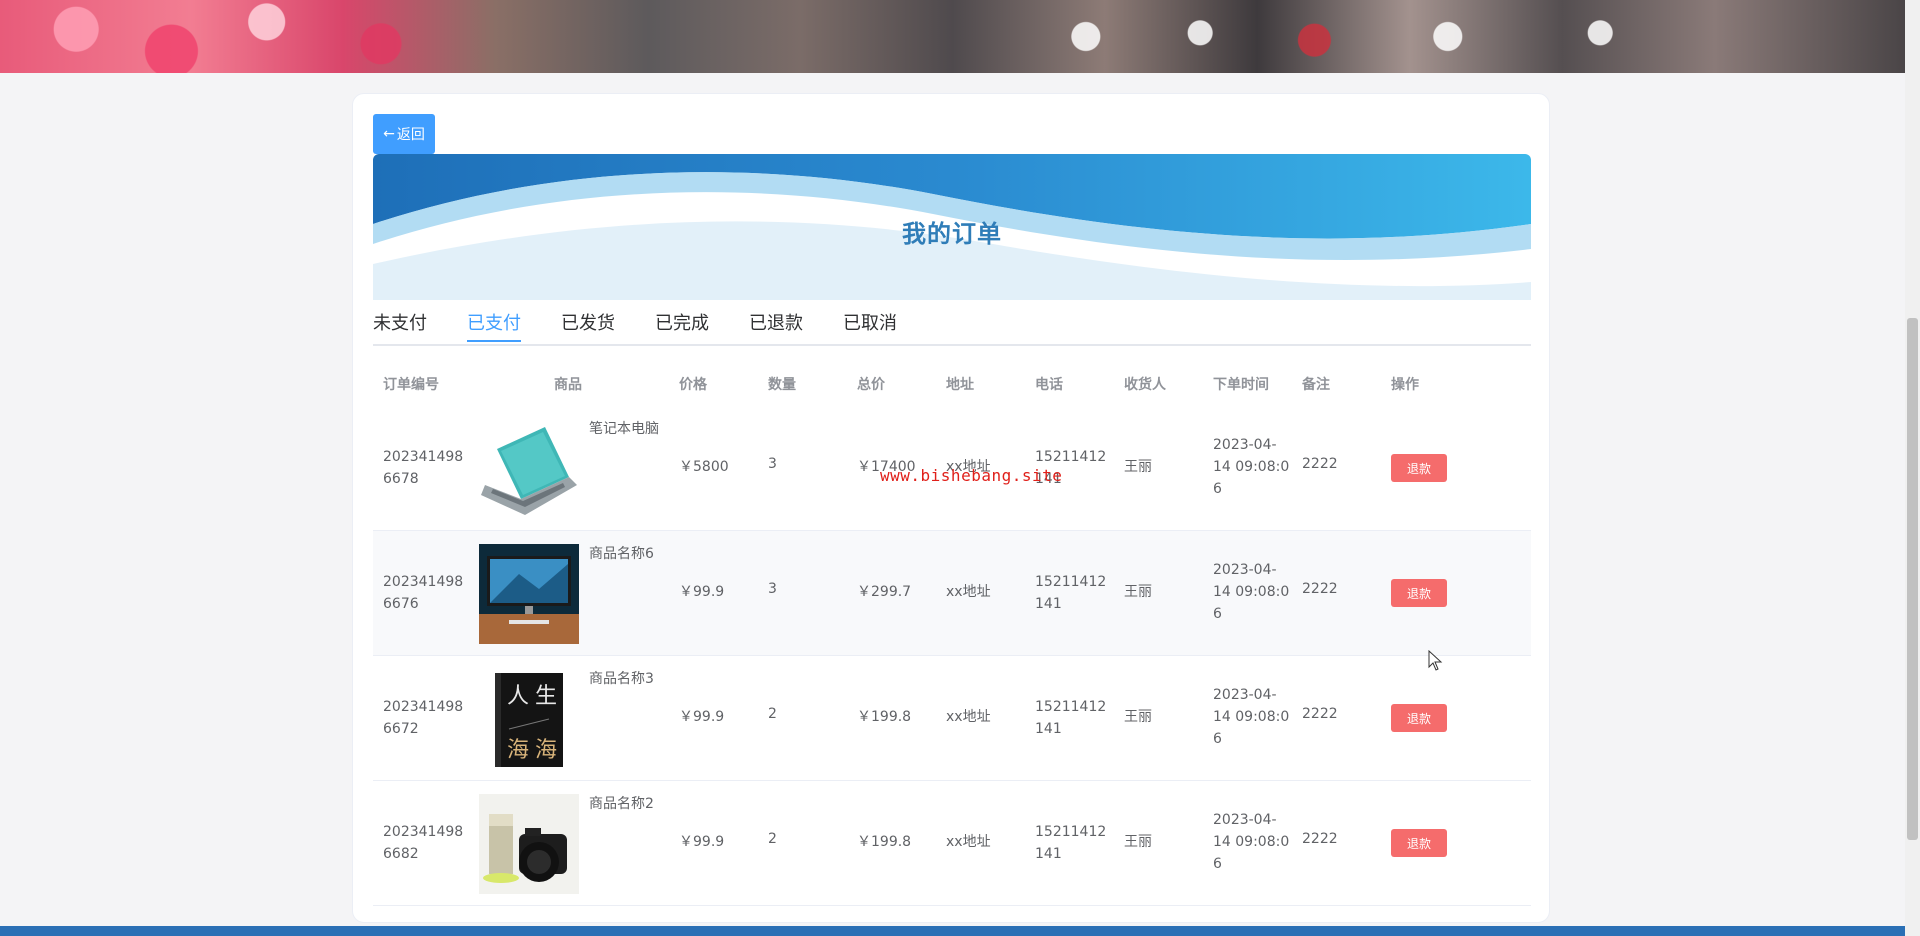 The width and height of the screenshot is (1920, 936). I want to click on product-image-monitor, so click(529, 594).